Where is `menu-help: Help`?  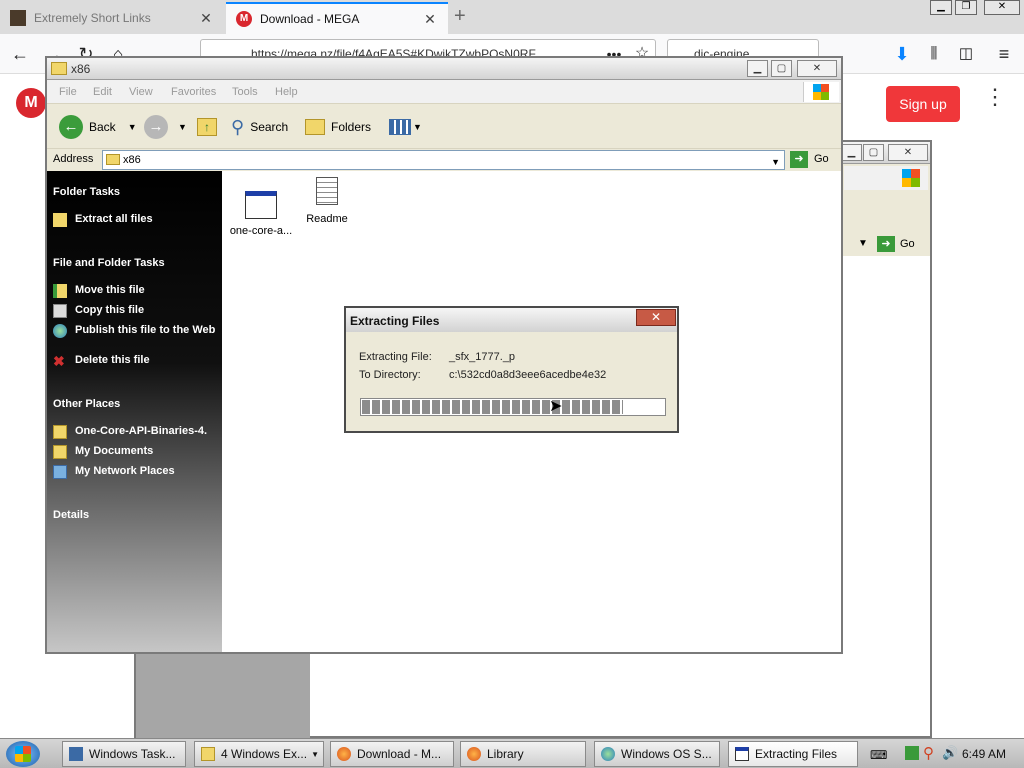 menu-help: Help is located at coordinates (286, 92).